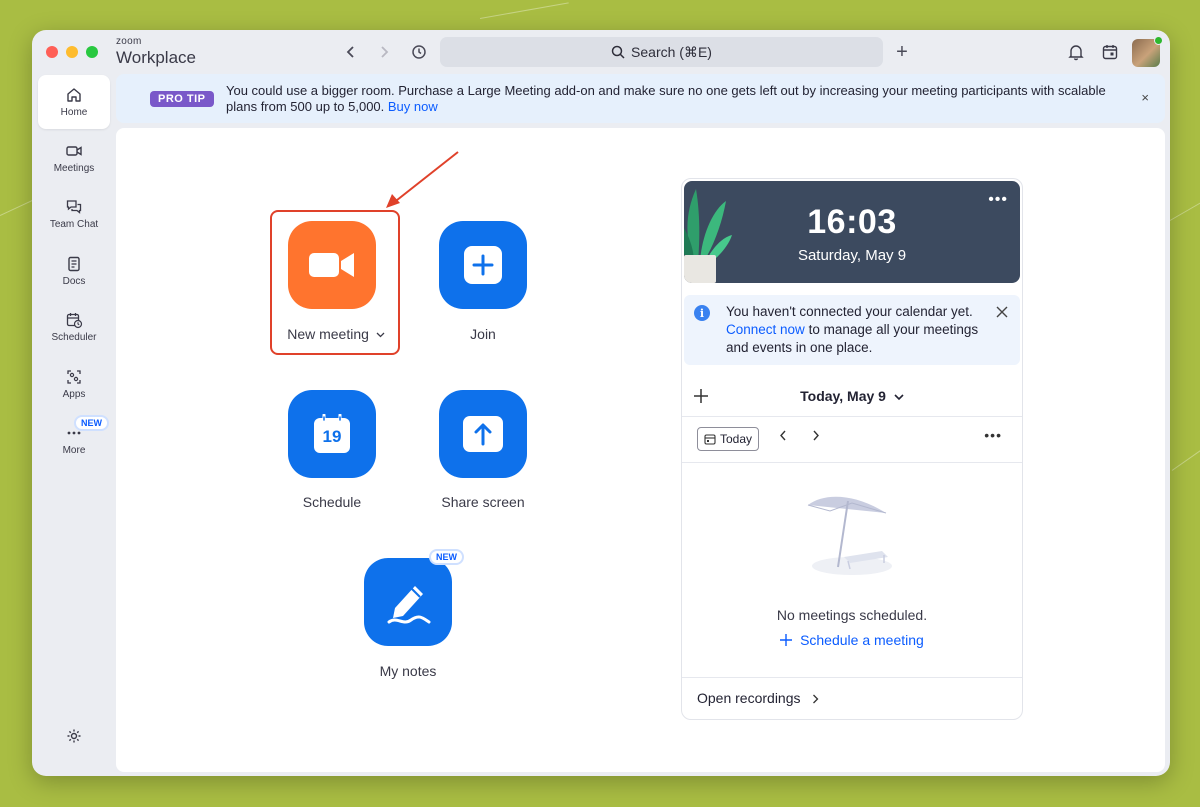 The image size is (1200, 807). I want to click on sidebar-item-label: Scheduler, so click(74, 337).